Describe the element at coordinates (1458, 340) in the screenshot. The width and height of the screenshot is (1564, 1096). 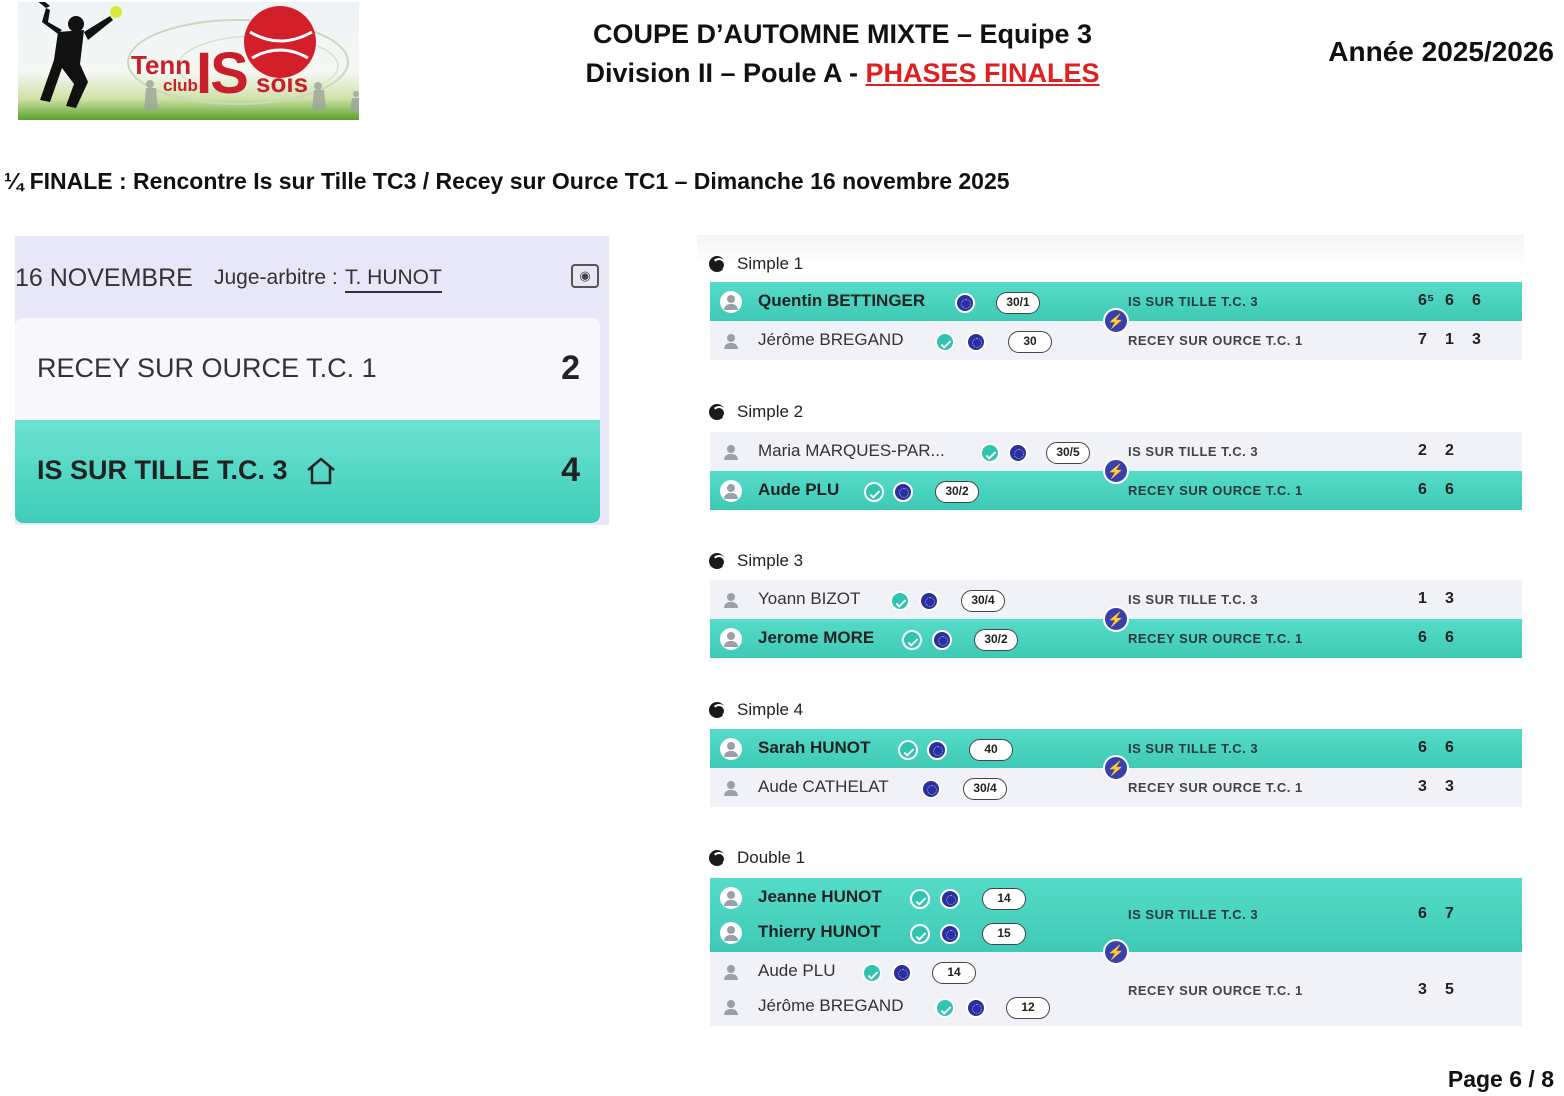
I see `set-scores: 7 1 3` at that location.